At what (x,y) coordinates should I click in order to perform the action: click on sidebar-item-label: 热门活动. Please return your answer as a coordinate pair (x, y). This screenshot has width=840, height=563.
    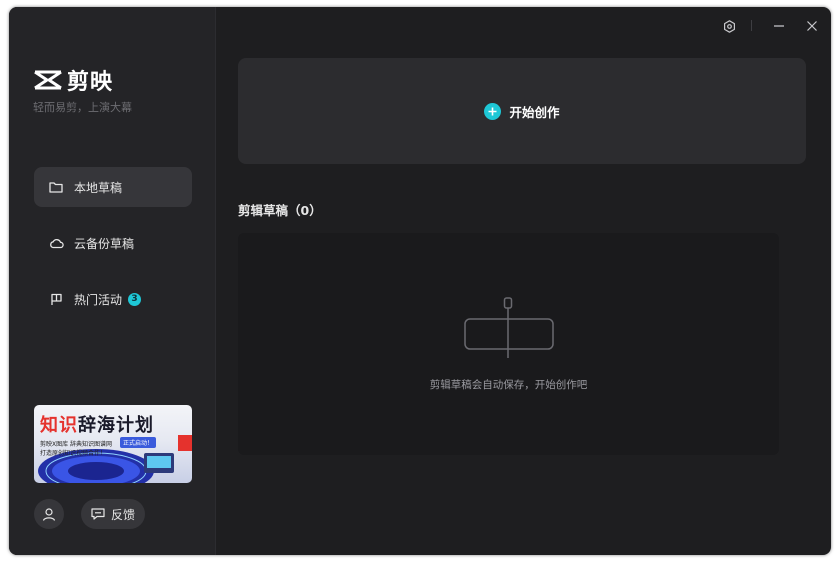
    Looking at the image, I should click on (98, 299).